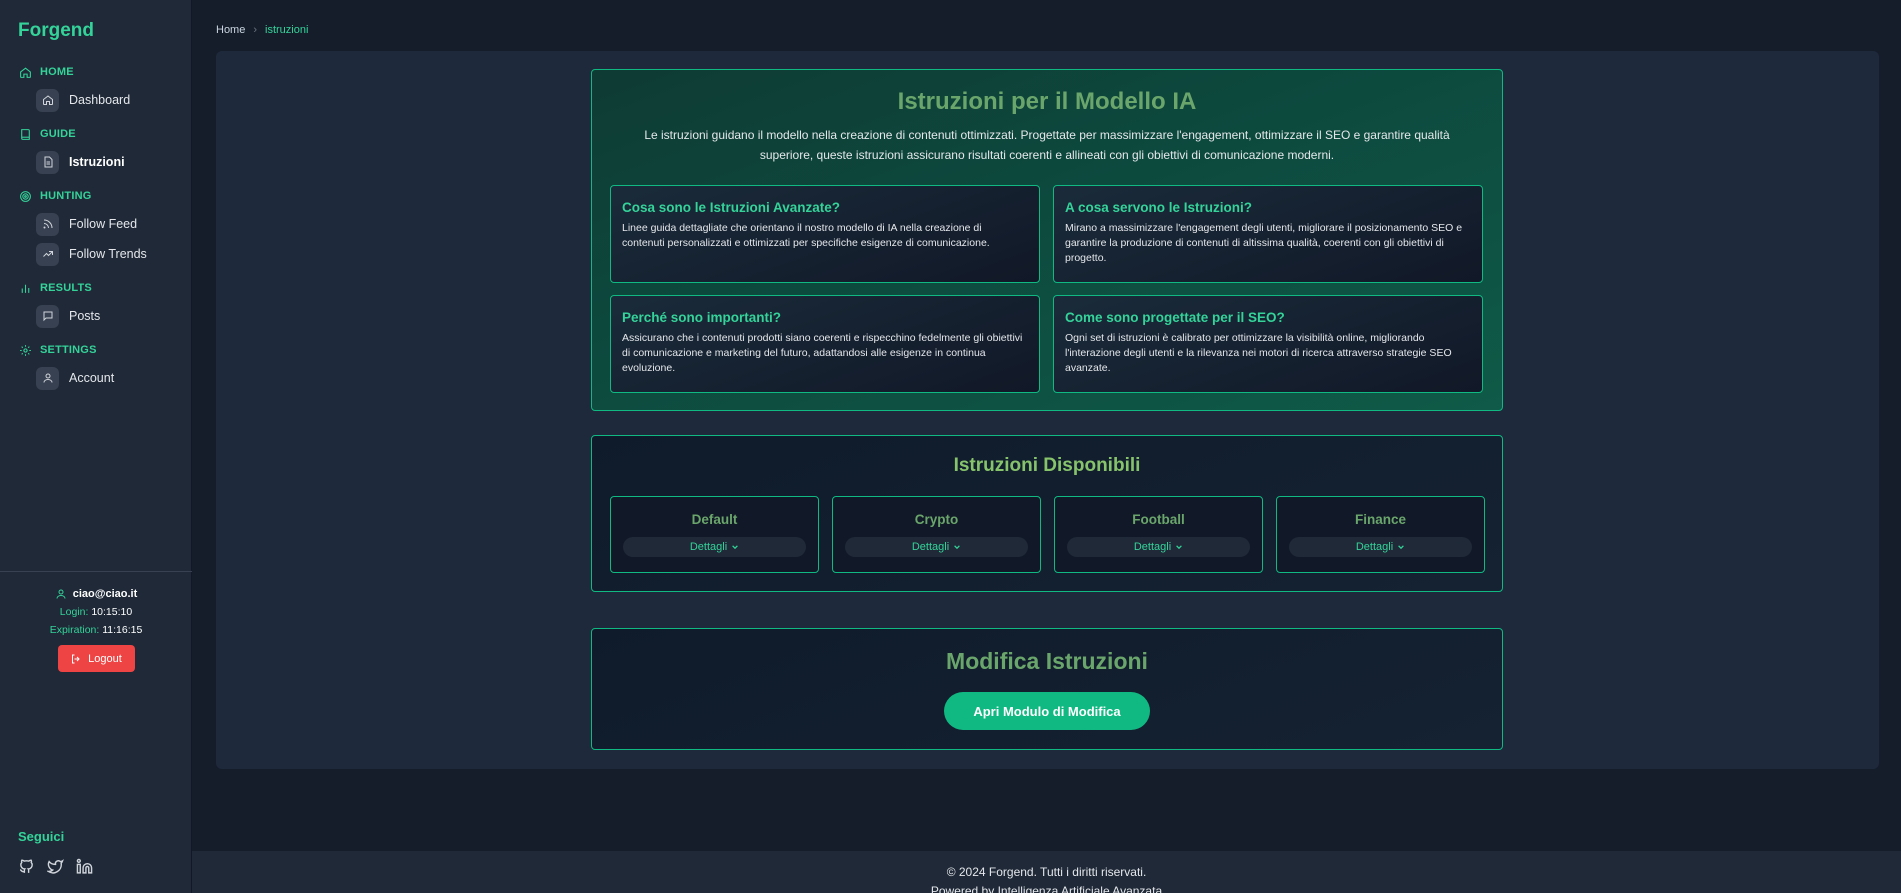 The width and height of the screenshot is (1901, 893). What do you see at coordinates (103, 224) in the screenshot?
I see `sidebar-item-label: Follow Feed` at bounding box center [103, 224].